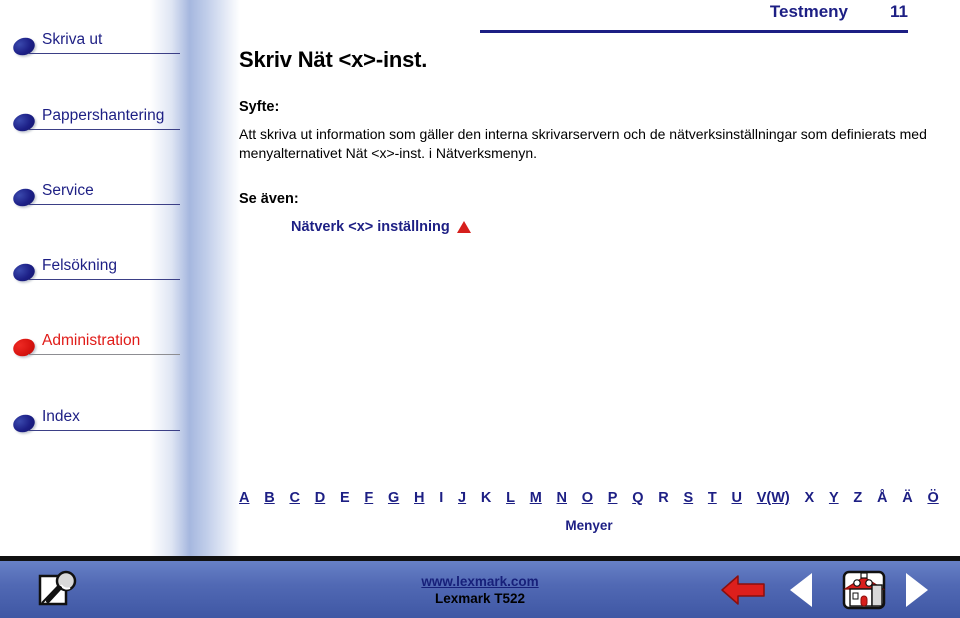 This screenshot has width=960, height=618. I want to click on alpha-link-o: O, so click(587, 498).